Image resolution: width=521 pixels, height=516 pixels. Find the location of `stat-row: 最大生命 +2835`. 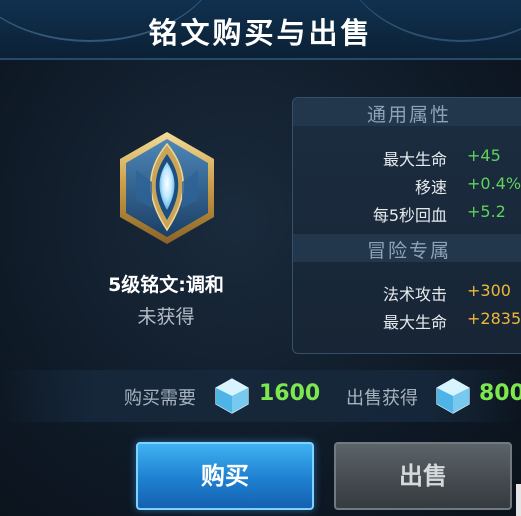

stat-row: 最大生命 +2835 is located at coordinates (407, 321).